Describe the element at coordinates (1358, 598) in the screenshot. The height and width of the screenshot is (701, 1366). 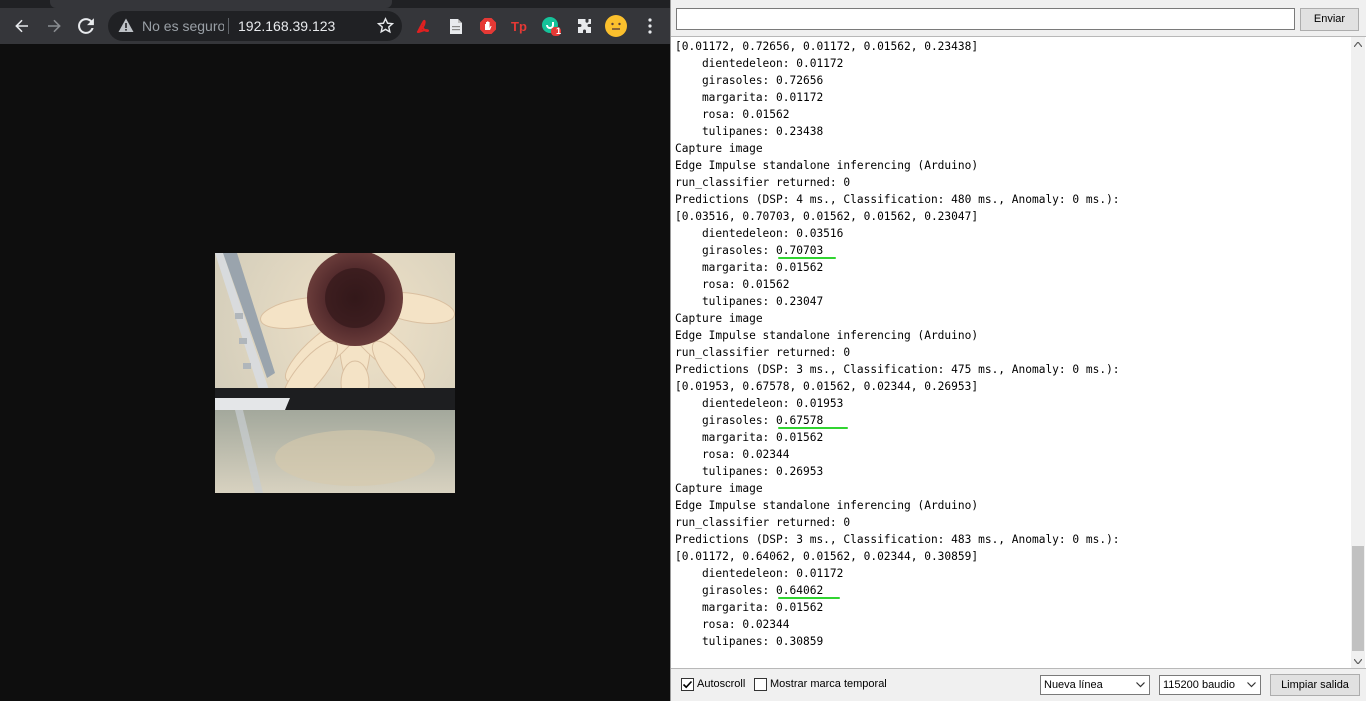
I see `scrollbar-thumb` at that location.